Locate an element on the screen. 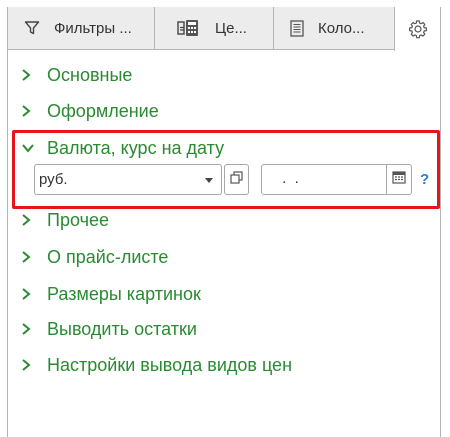 The image size is (450, 437). chevron-down-icon is located at coordinates (30, 148).